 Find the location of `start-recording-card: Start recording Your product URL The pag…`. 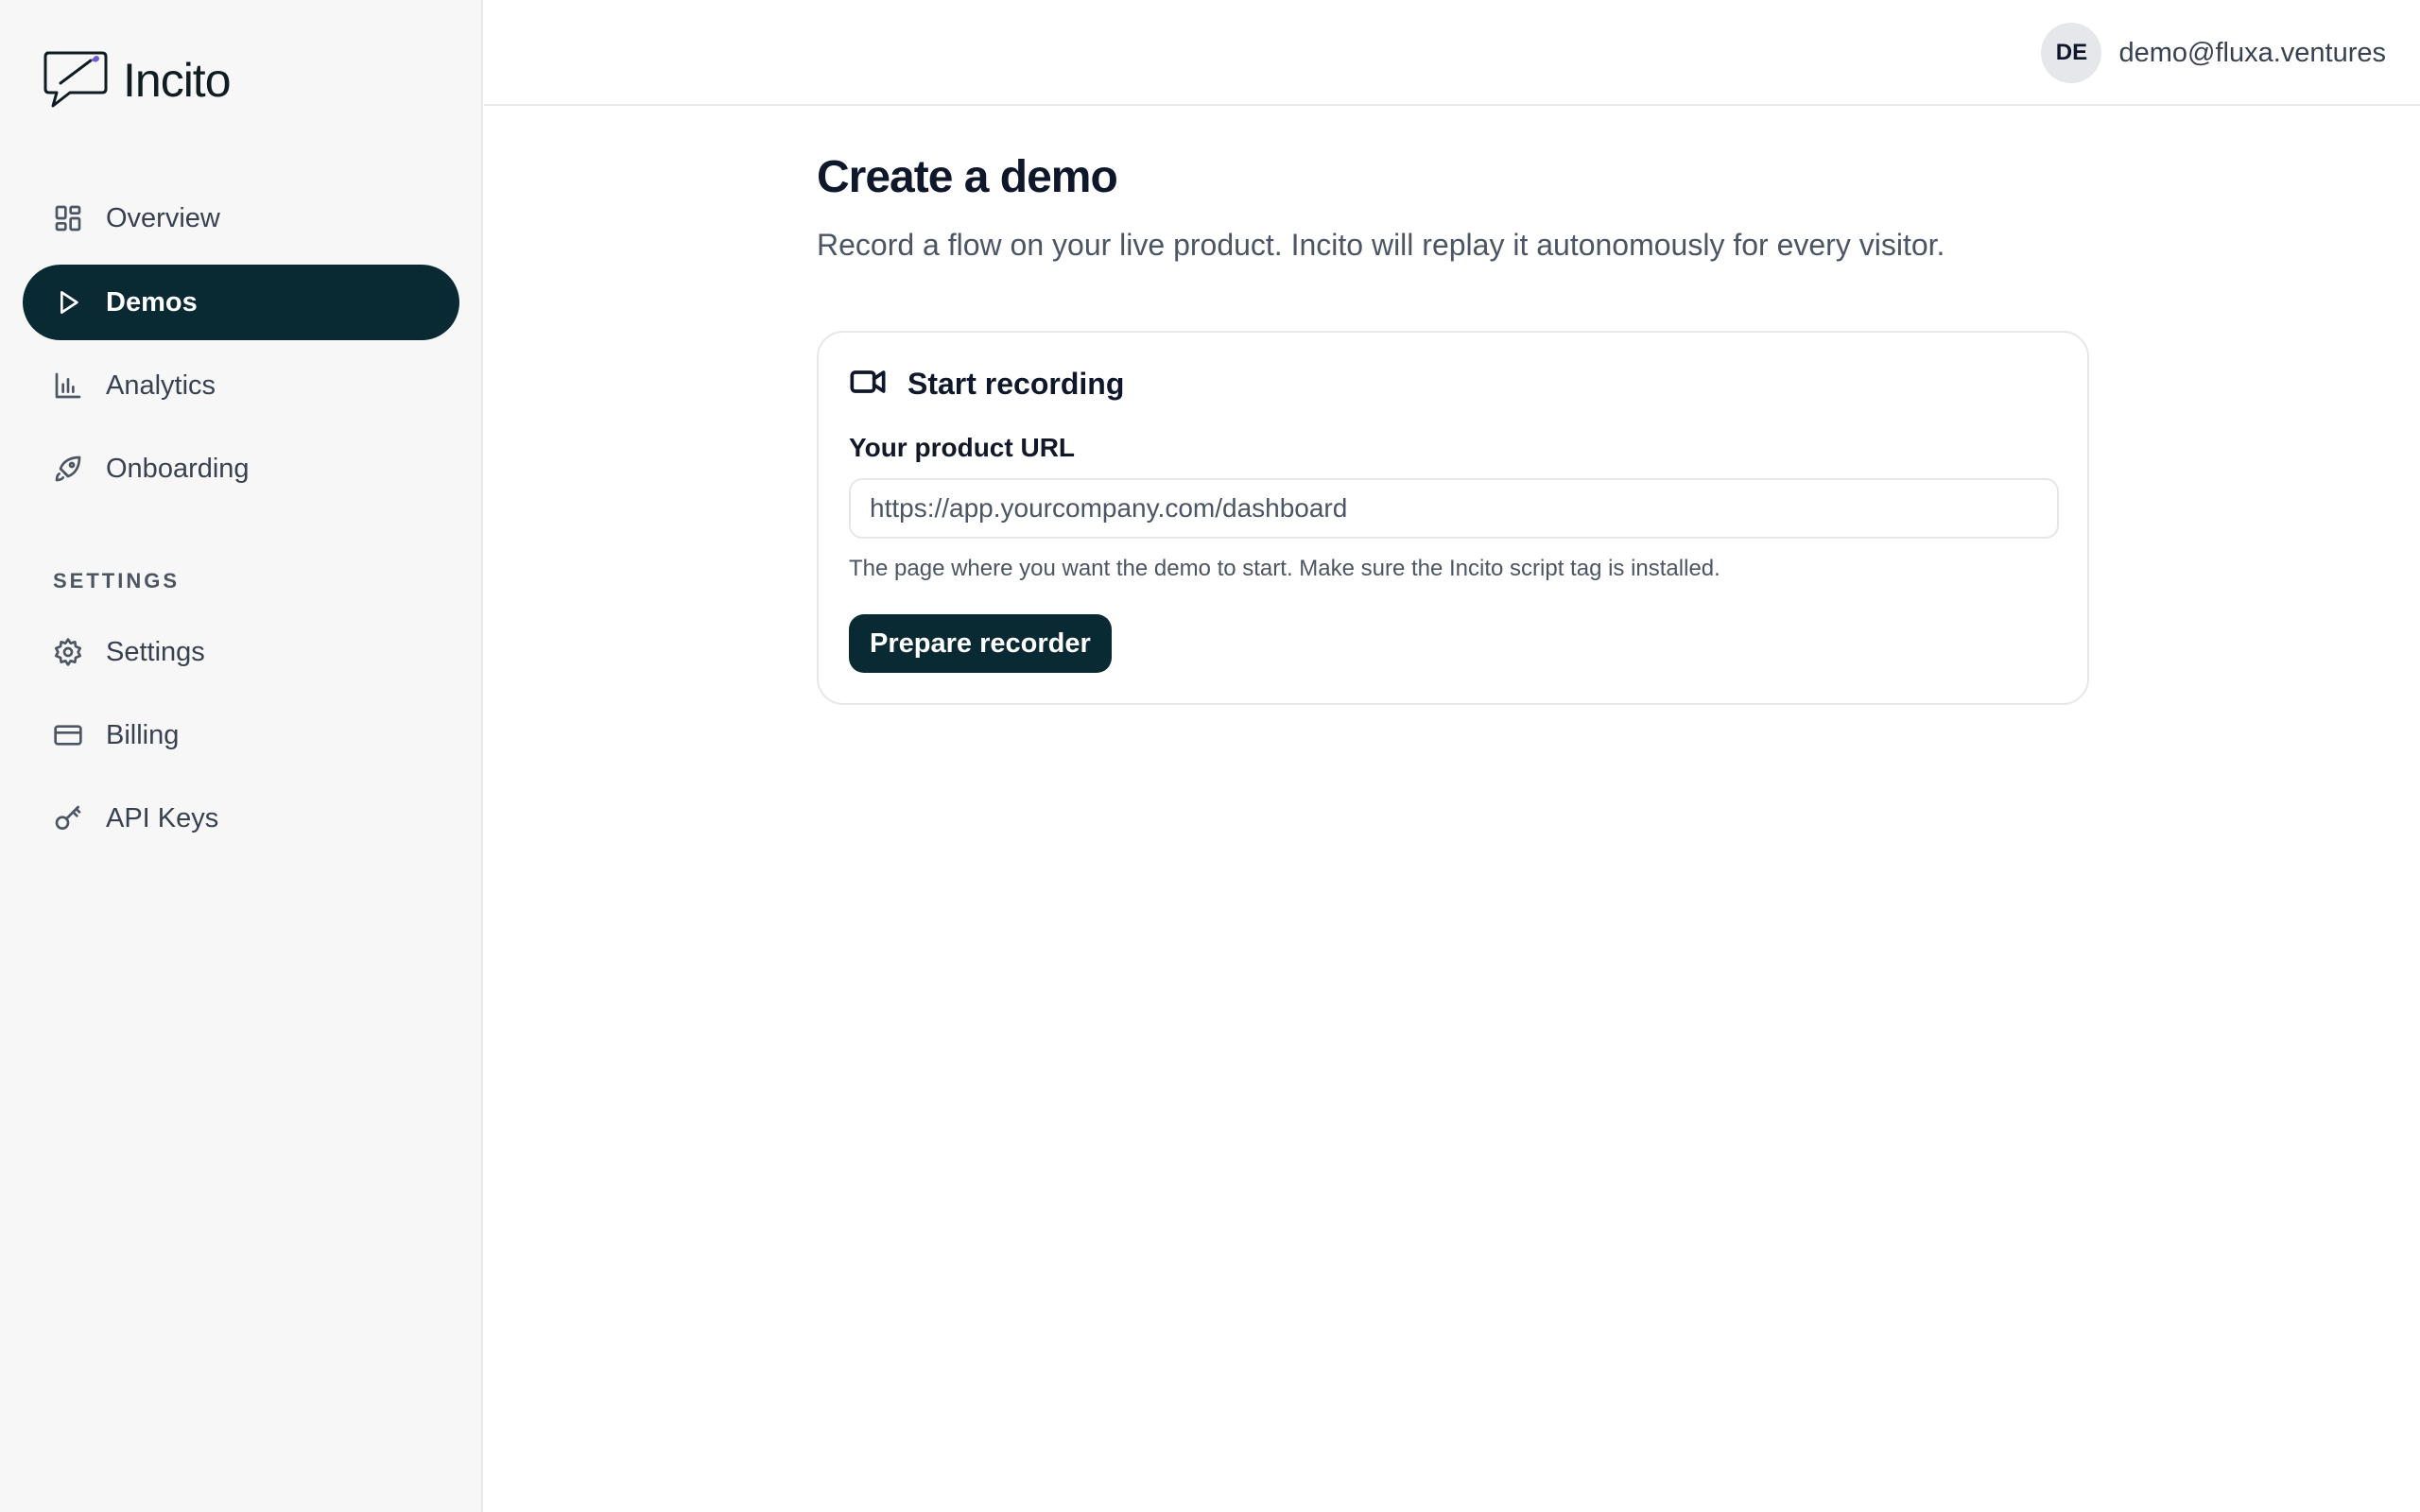

start-recording-card: Start recording Your product URL The pag… is located at coordinates (1453, 518).